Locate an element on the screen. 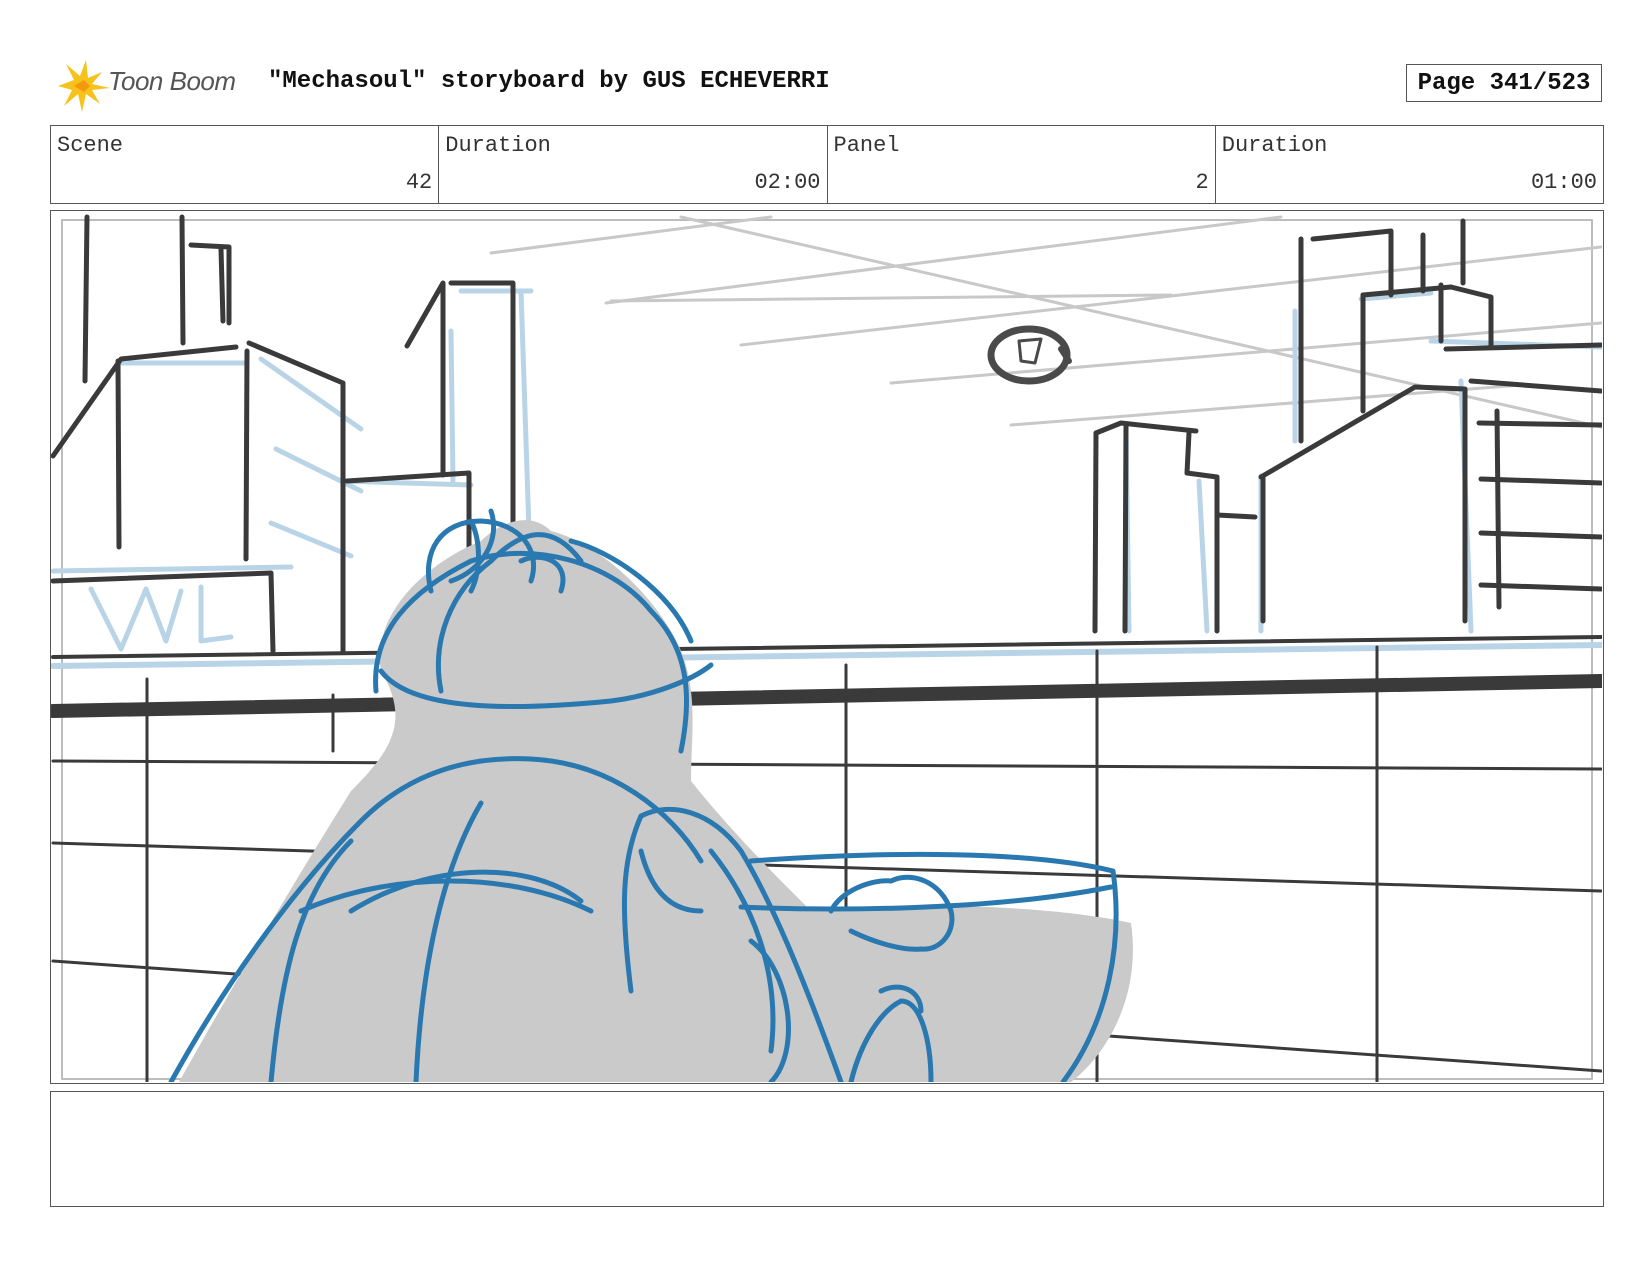 The width and height of the screenshot is (1650, 1275). scene-value: 42 is located at coordinates (419, 182).